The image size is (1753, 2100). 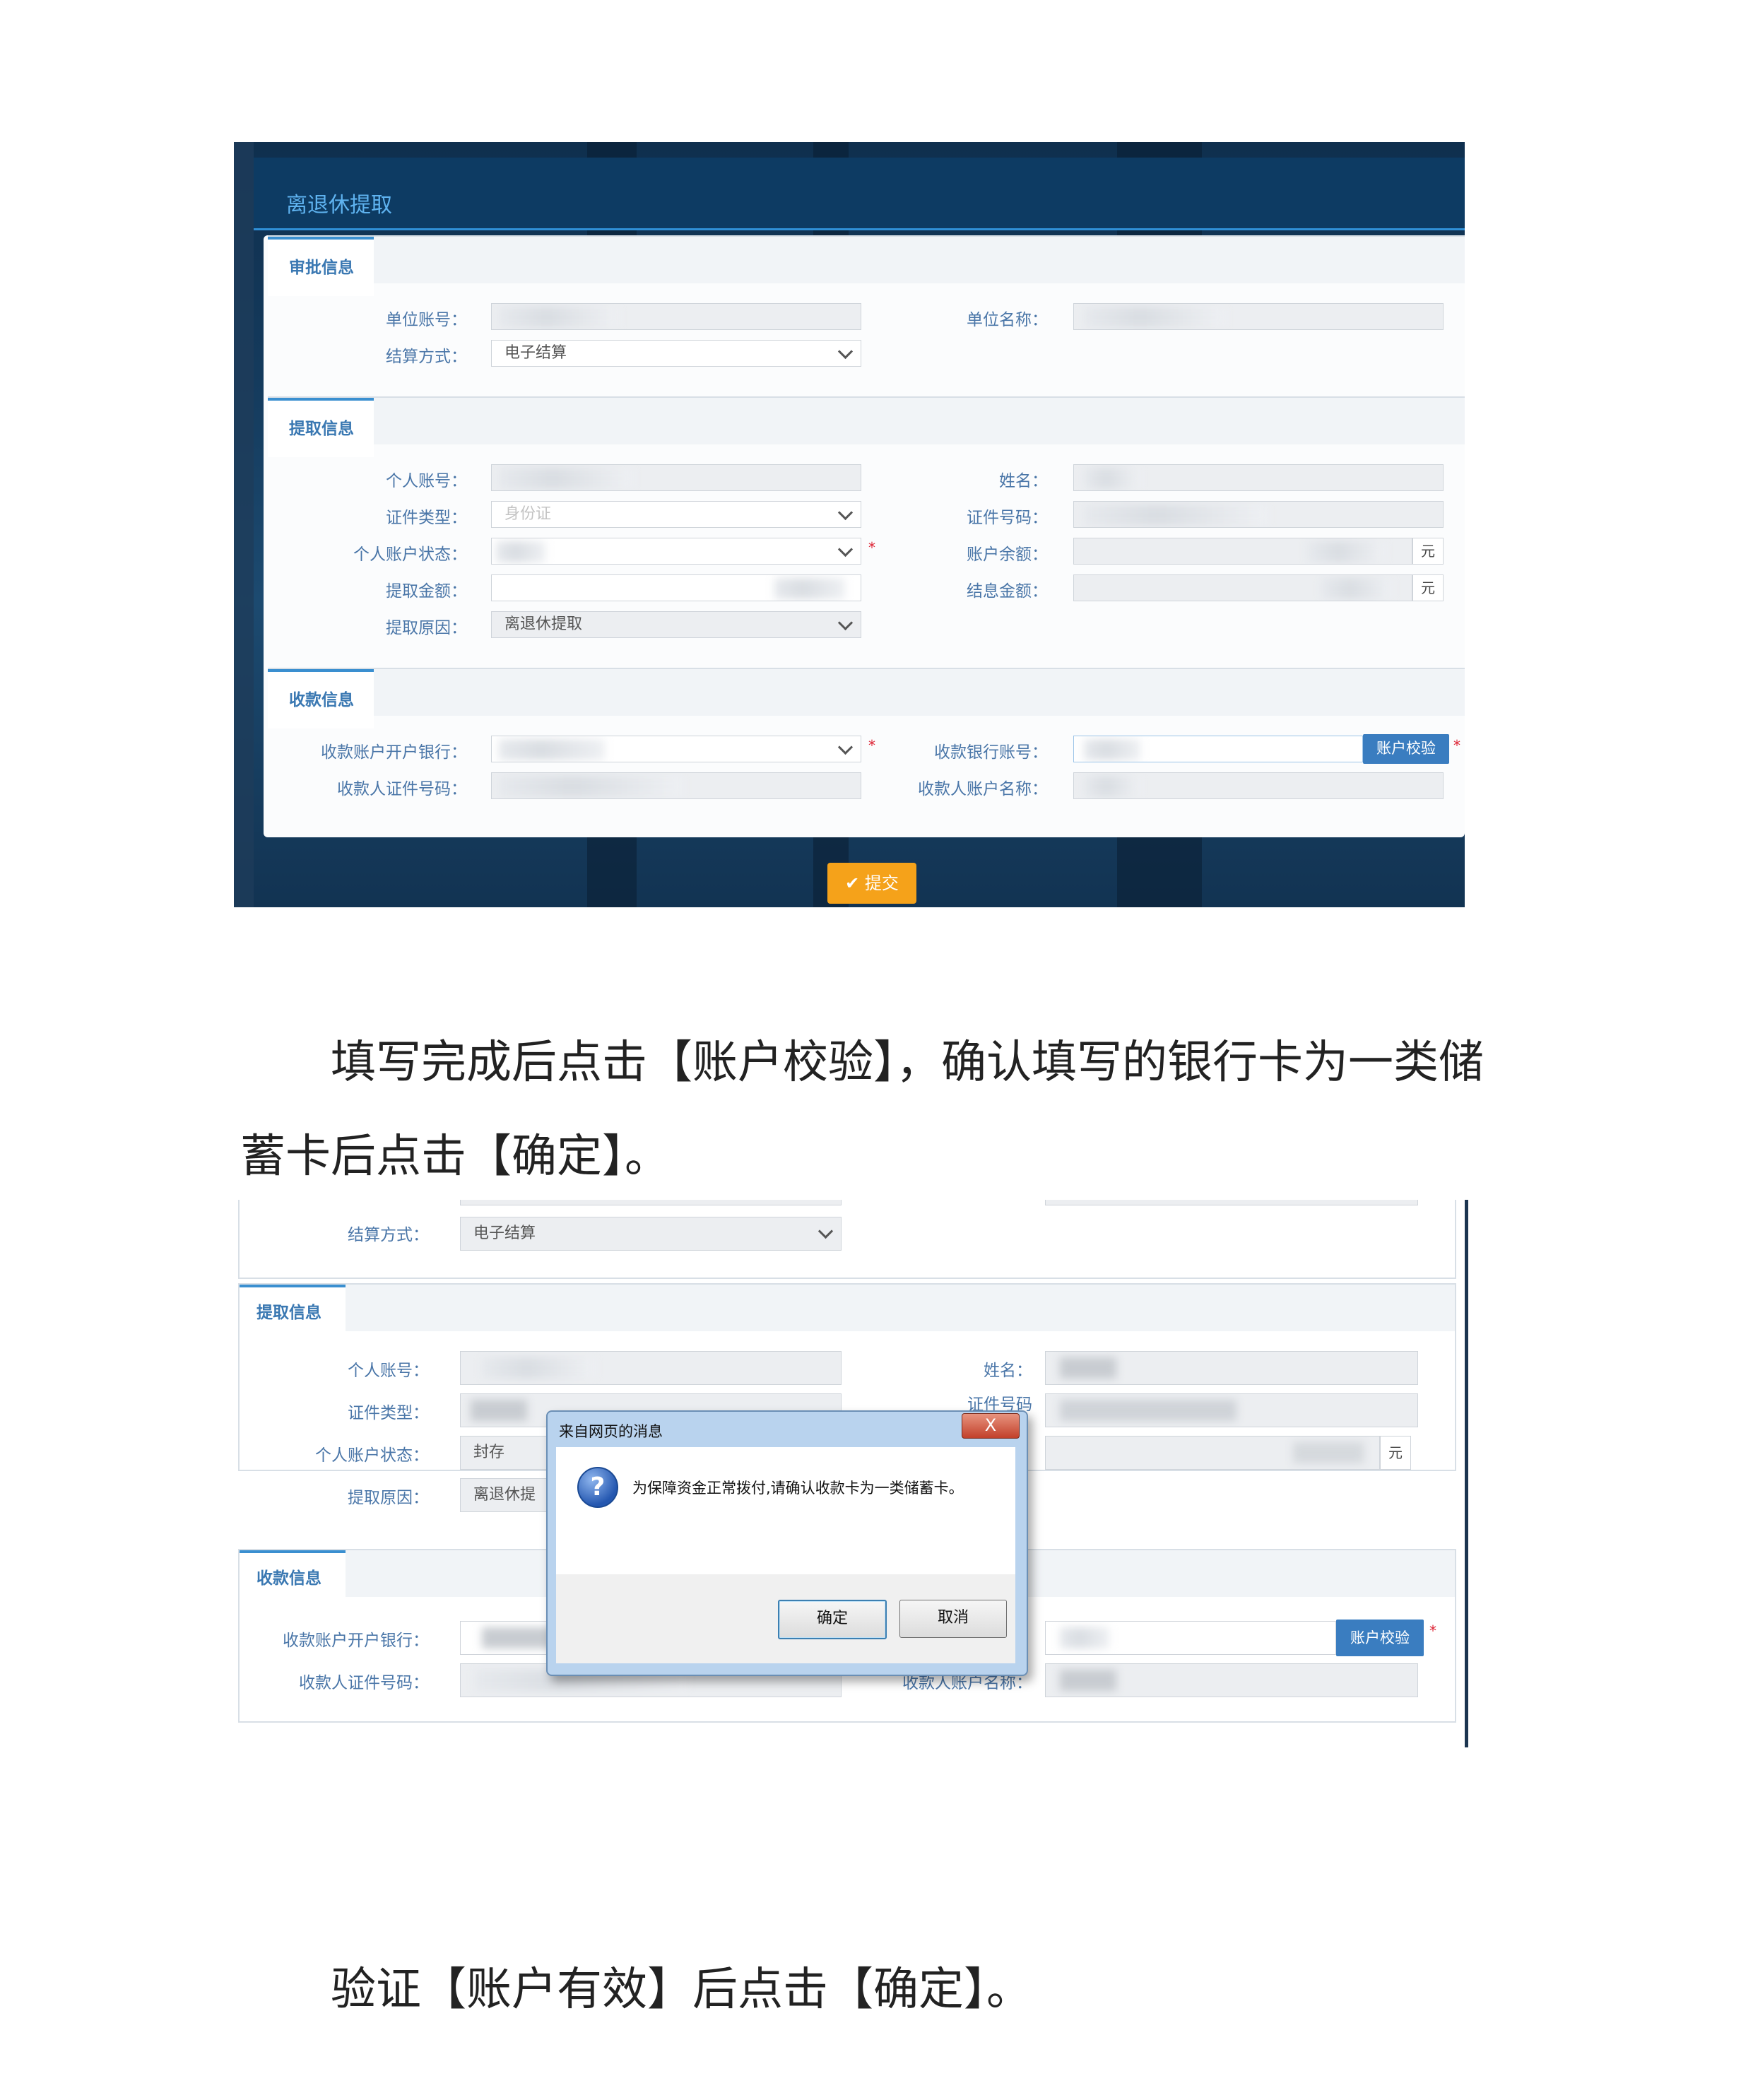 What do you see at coordinates (852, 883) in the screenshot?
I see `check-icon: ✔` at bounding box center [852, 883].